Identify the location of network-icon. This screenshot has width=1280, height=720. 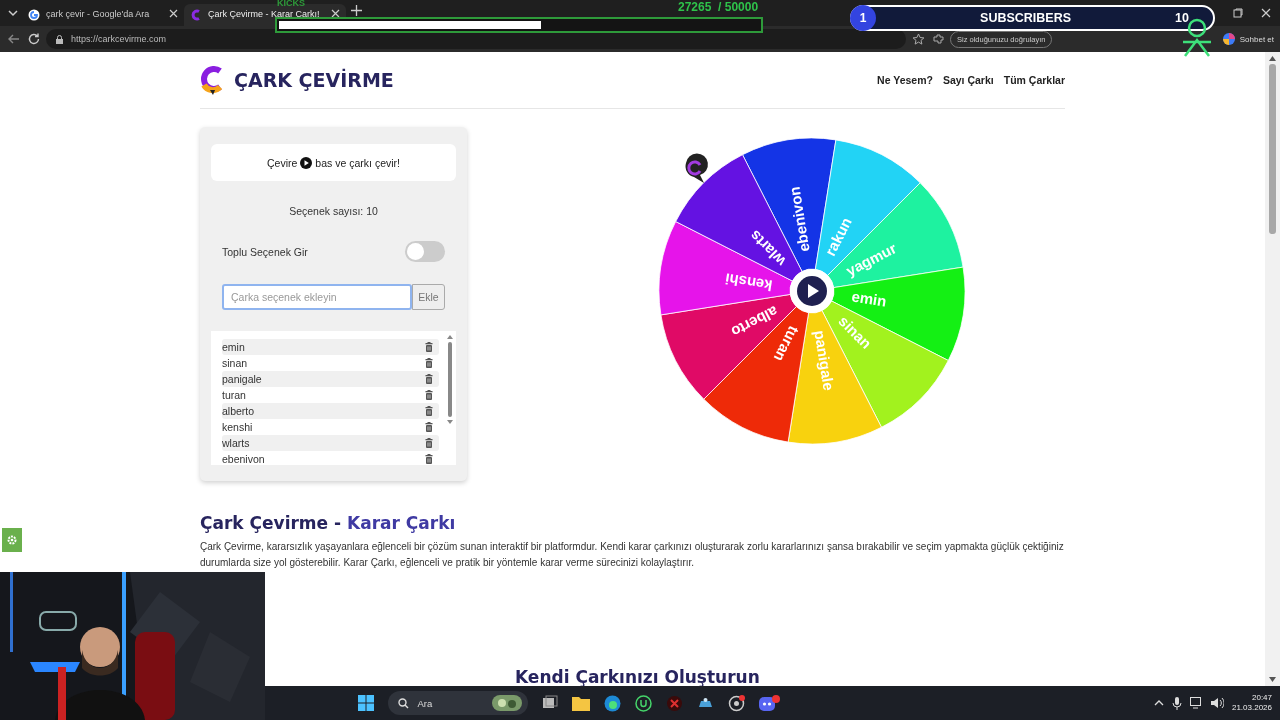
(1196, 703).